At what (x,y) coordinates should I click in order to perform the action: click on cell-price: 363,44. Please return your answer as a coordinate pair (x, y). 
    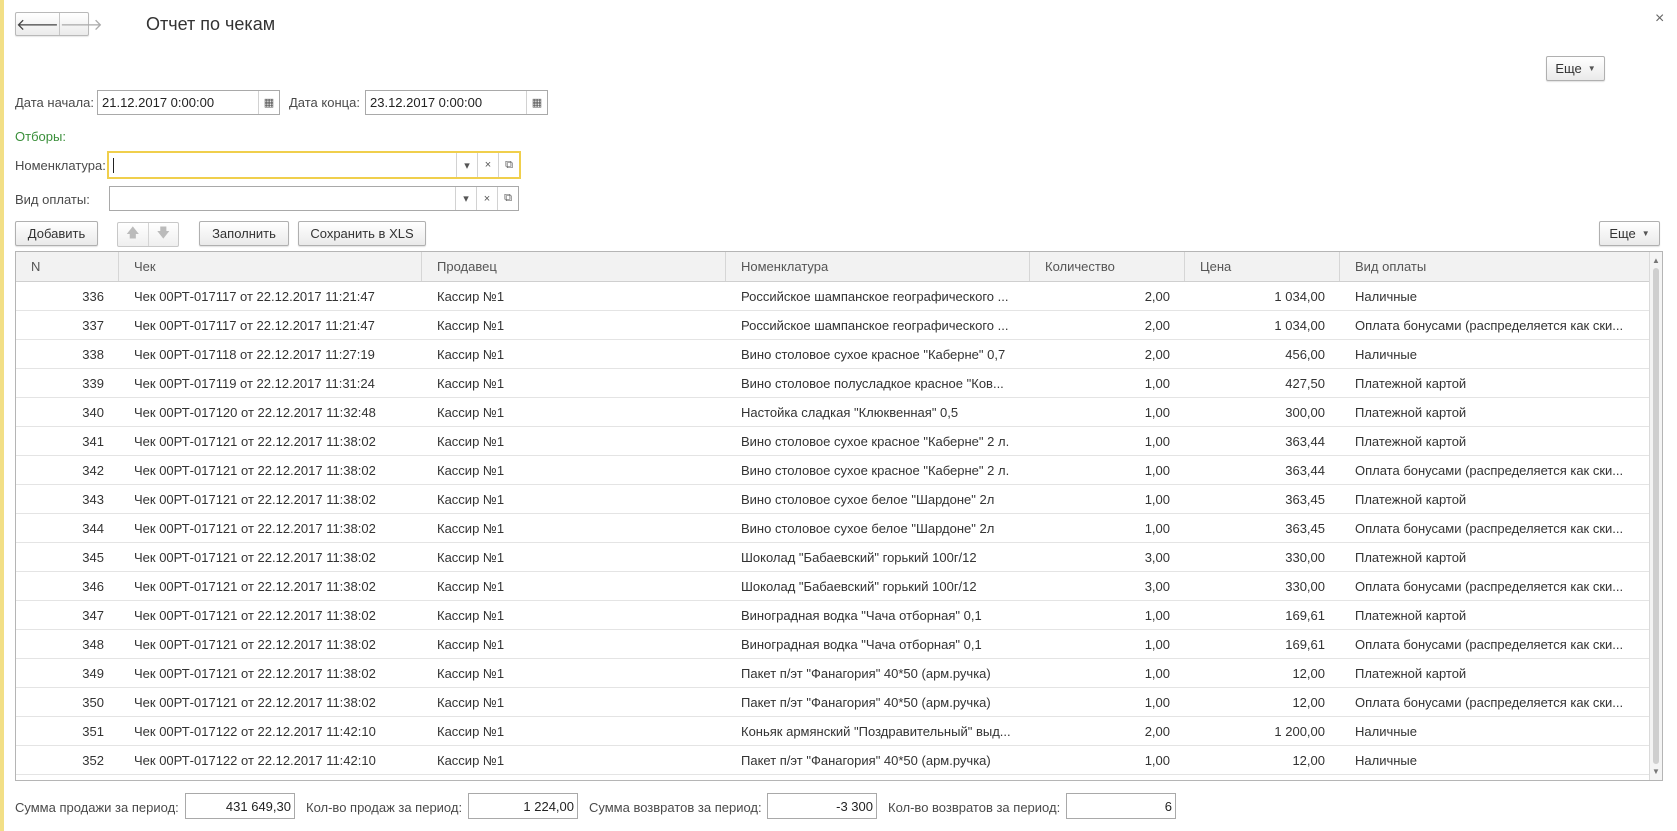
    Looking at the image, I should click on (1262, 441).